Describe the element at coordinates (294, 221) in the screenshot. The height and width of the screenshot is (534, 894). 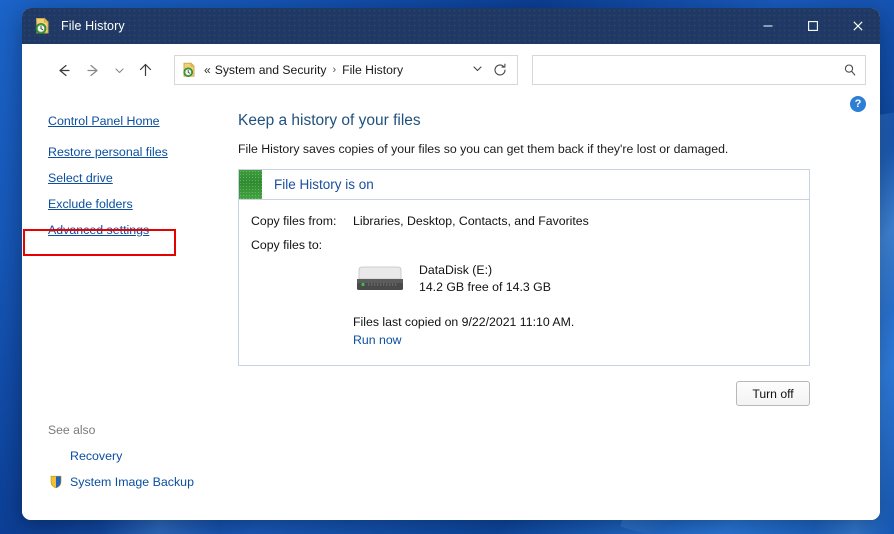
I see `copy-files-from-label: Copy files from:` at that location.